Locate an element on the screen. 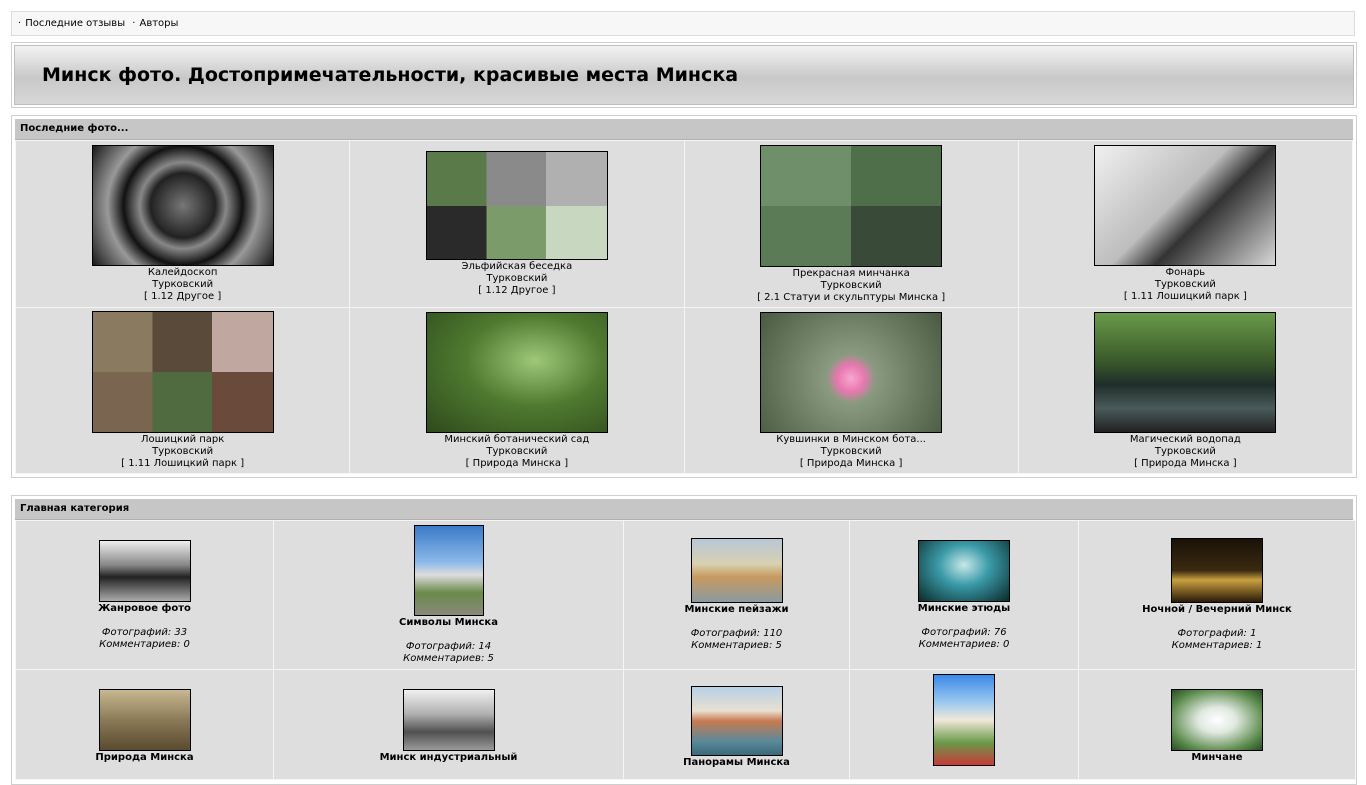 The width and height of the screenshot is (1366, 785). photo-title: Калейдоскоп is located at coordinates (182, 273).